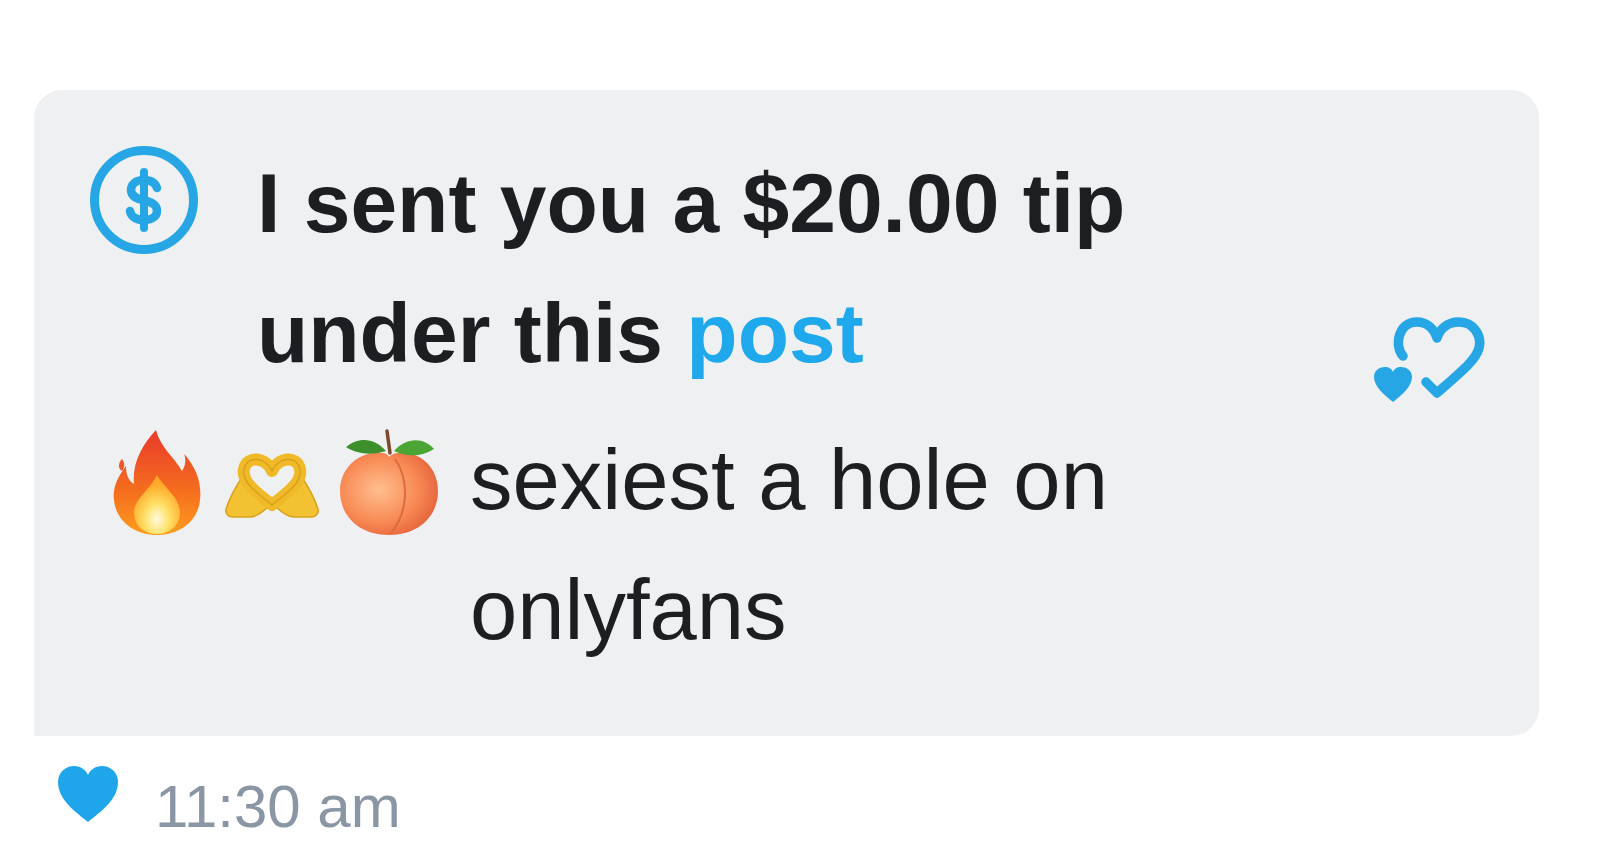  What do you see at coordinates (775, 333) in the screenshot?
I see `post-link: post` at bounding box center [775, 333].